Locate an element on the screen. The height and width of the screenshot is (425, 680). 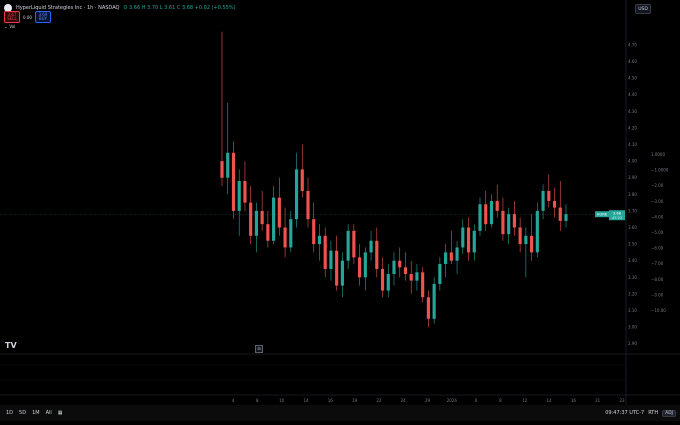
price-tick-label: 3.00 is located at coordinates (632, 327).